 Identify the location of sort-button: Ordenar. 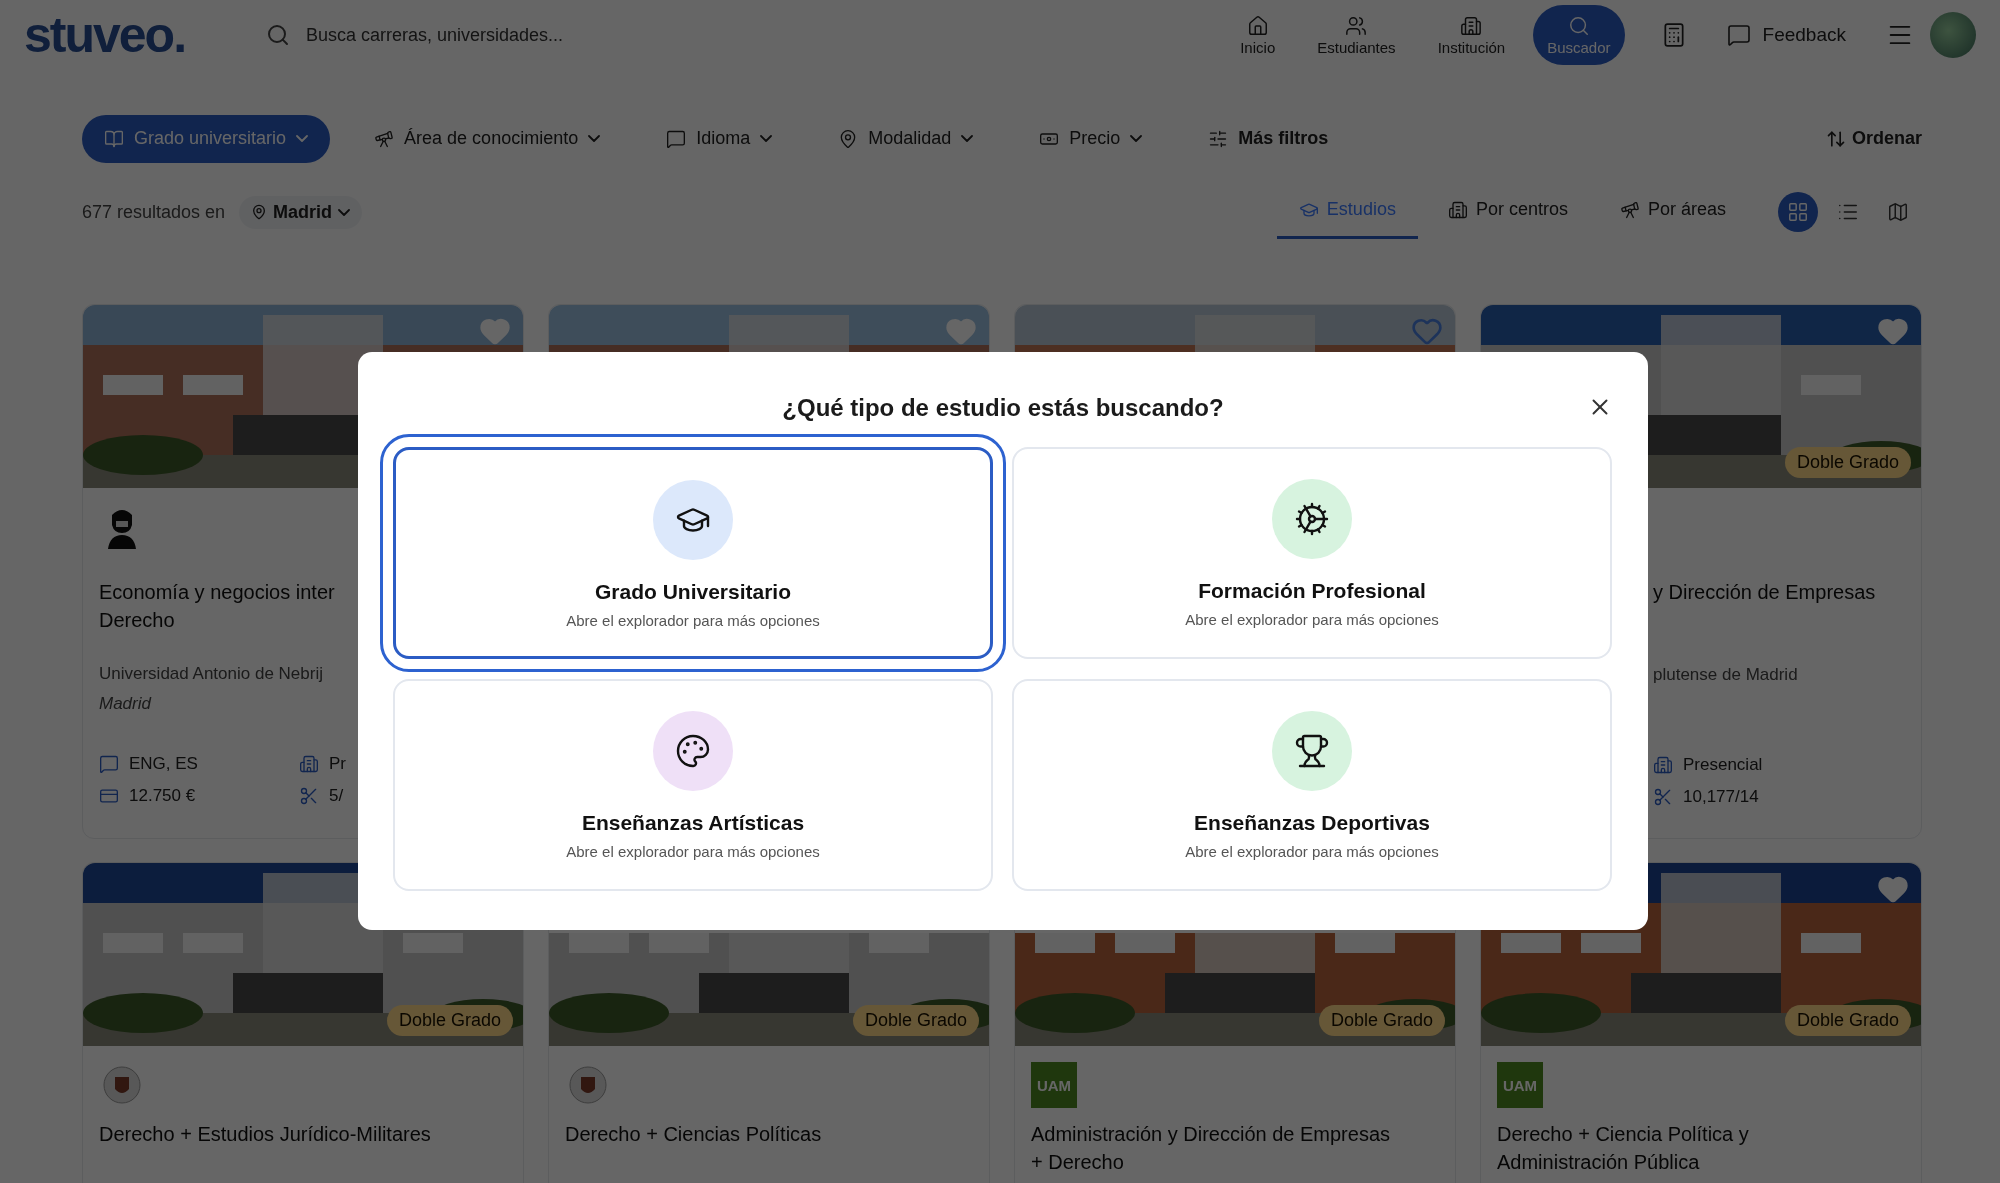
(1873, 138).